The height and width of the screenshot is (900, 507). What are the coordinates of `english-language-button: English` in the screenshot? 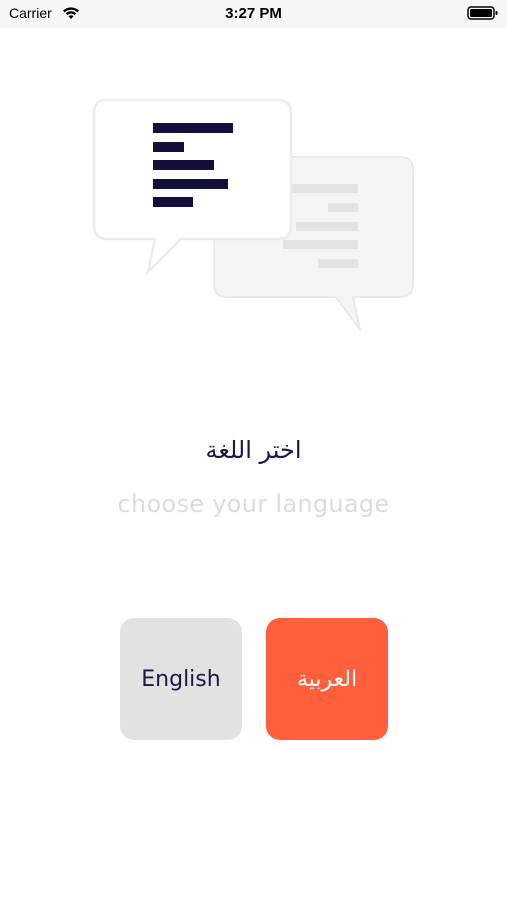 It's located at (181, 679).